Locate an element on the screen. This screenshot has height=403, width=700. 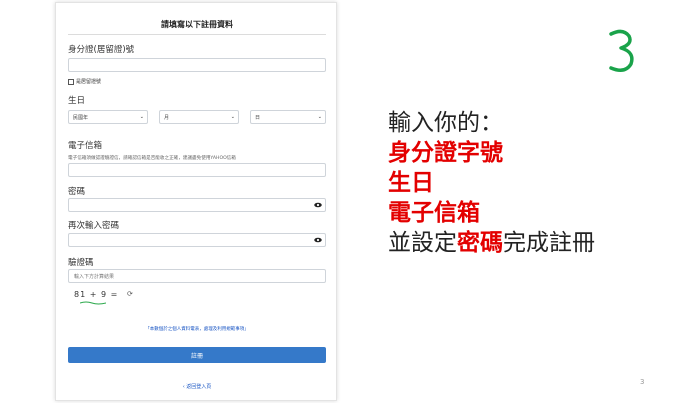
confirm-password-label: 再次輸入密碼 is located at coordinates (94, 226).